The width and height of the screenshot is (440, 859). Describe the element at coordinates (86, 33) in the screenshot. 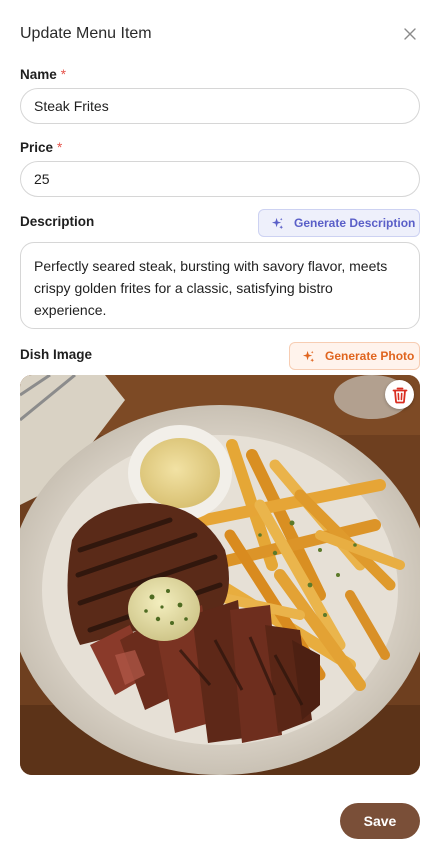

I see `modal-title: Update Menu Item` at that location.